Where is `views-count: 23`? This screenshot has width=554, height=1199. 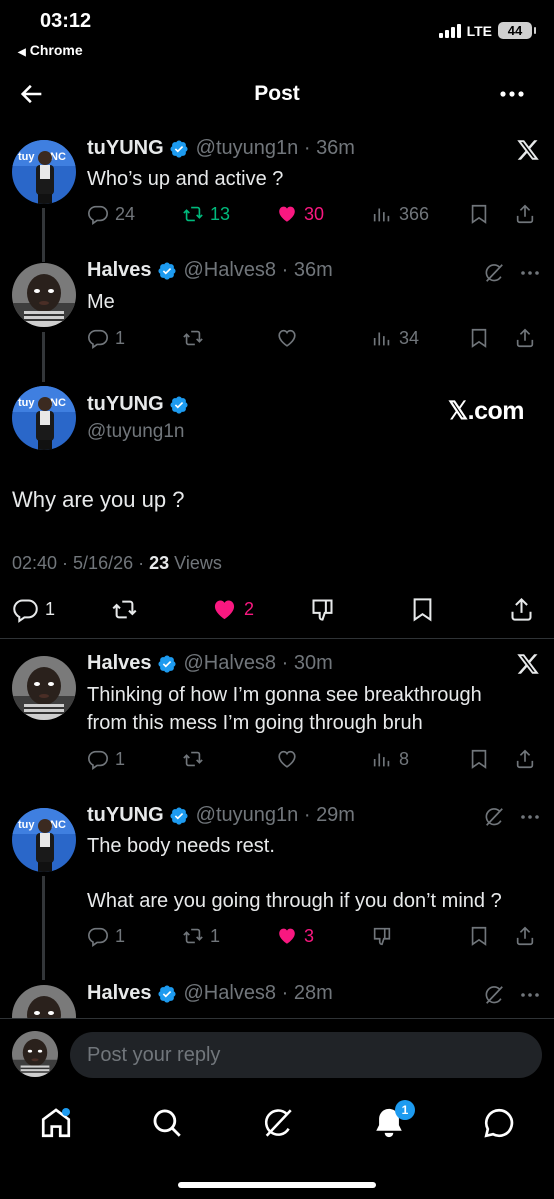 views-count: 23 is located at coordinates (159, 563).